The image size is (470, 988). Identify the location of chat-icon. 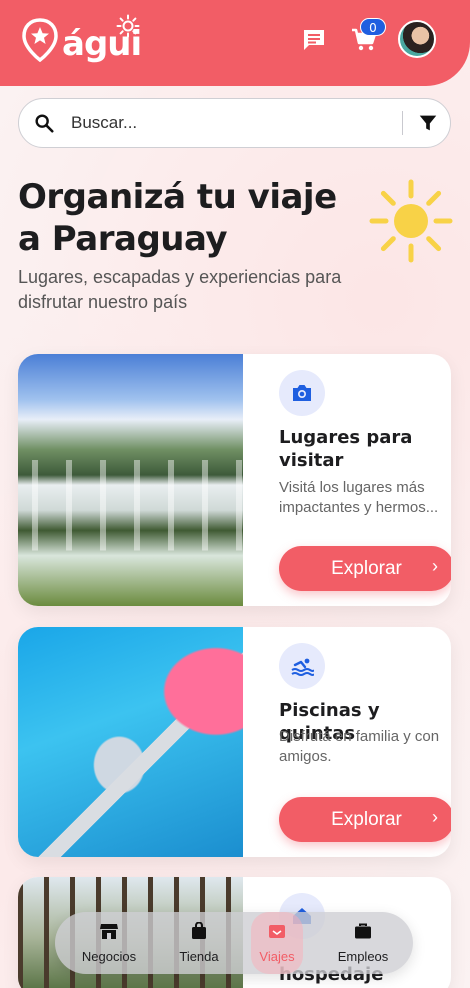
(314, 40).